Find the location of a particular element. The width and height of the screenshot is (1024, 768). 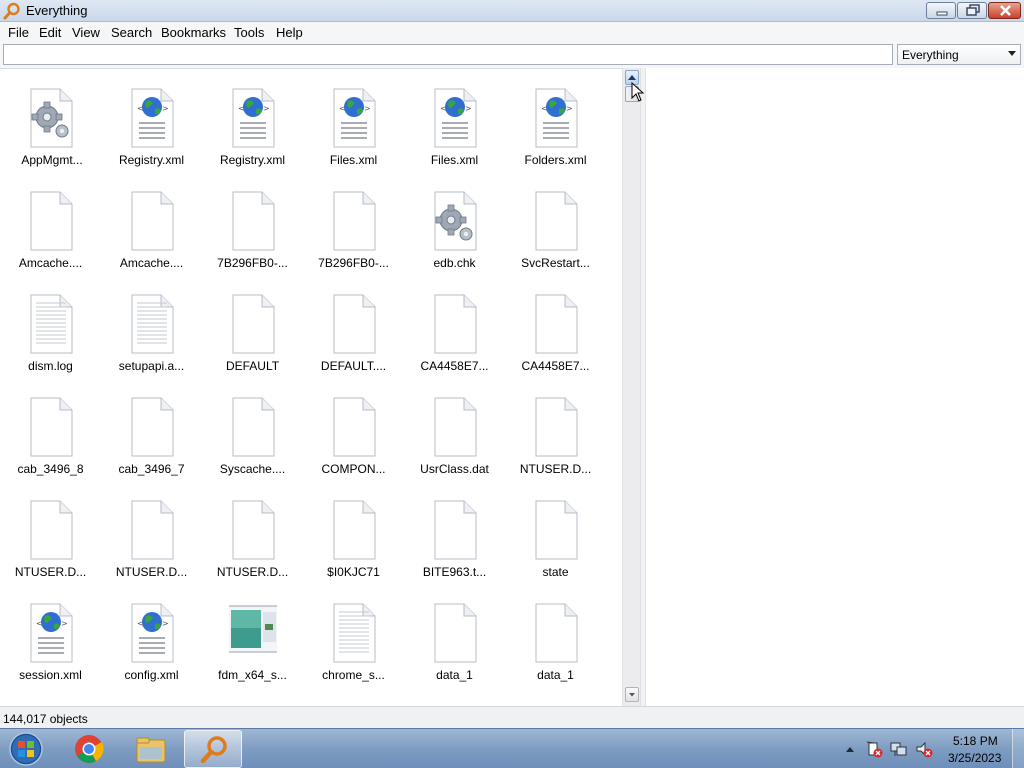

gear-file-icon is located at coordinates (51, 118).